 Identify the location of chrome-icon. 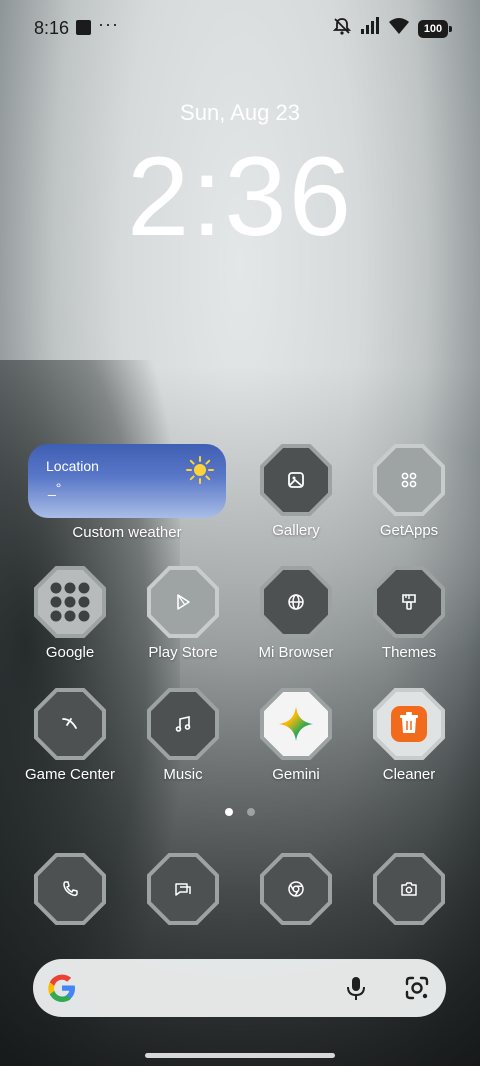
(296, 889).